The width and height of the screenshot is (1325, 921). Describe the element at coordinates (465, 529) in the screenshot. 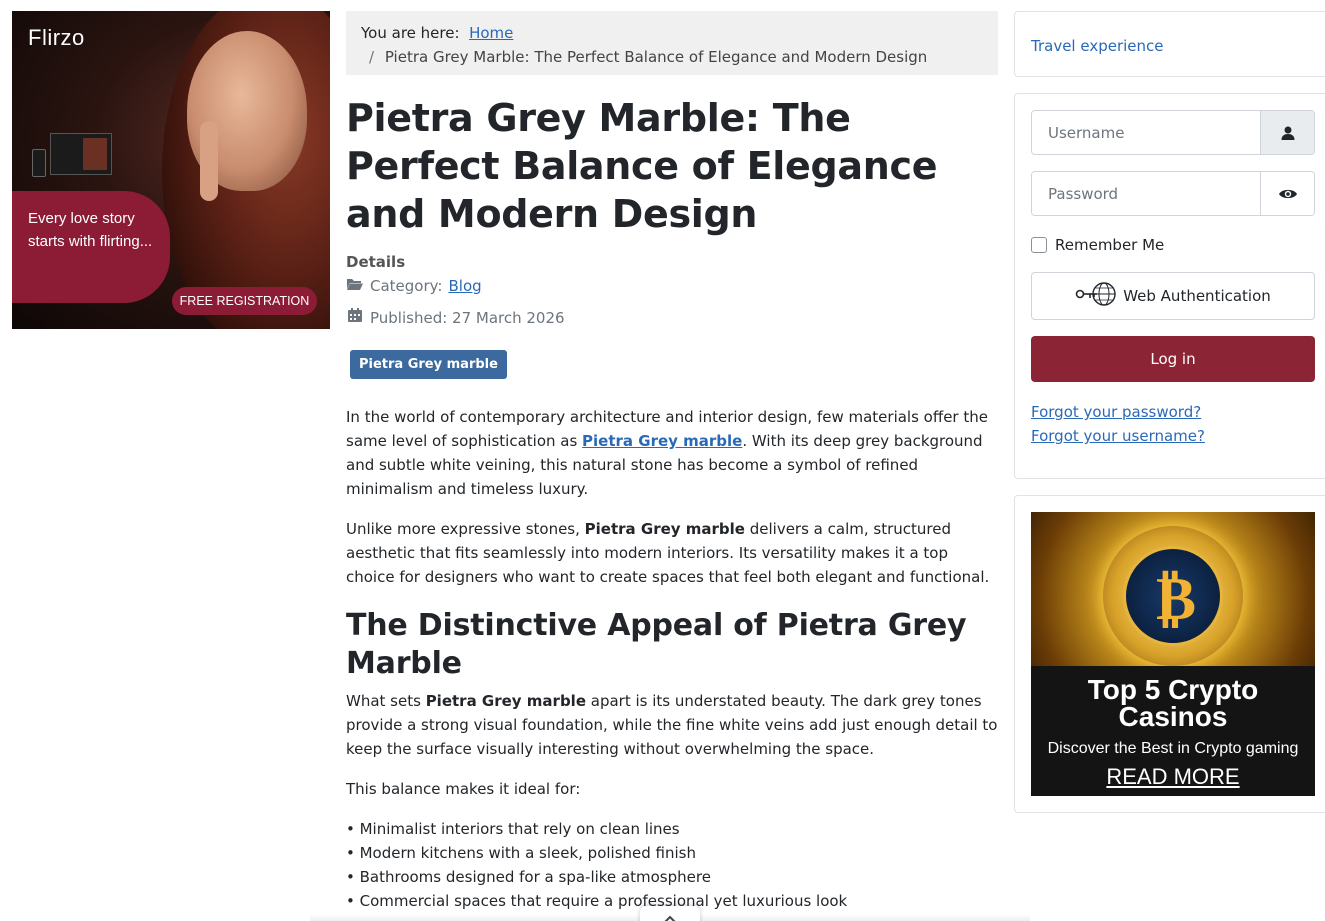

I see `paragraph-2-text-a: Unlike more expressive stones,` at that location.